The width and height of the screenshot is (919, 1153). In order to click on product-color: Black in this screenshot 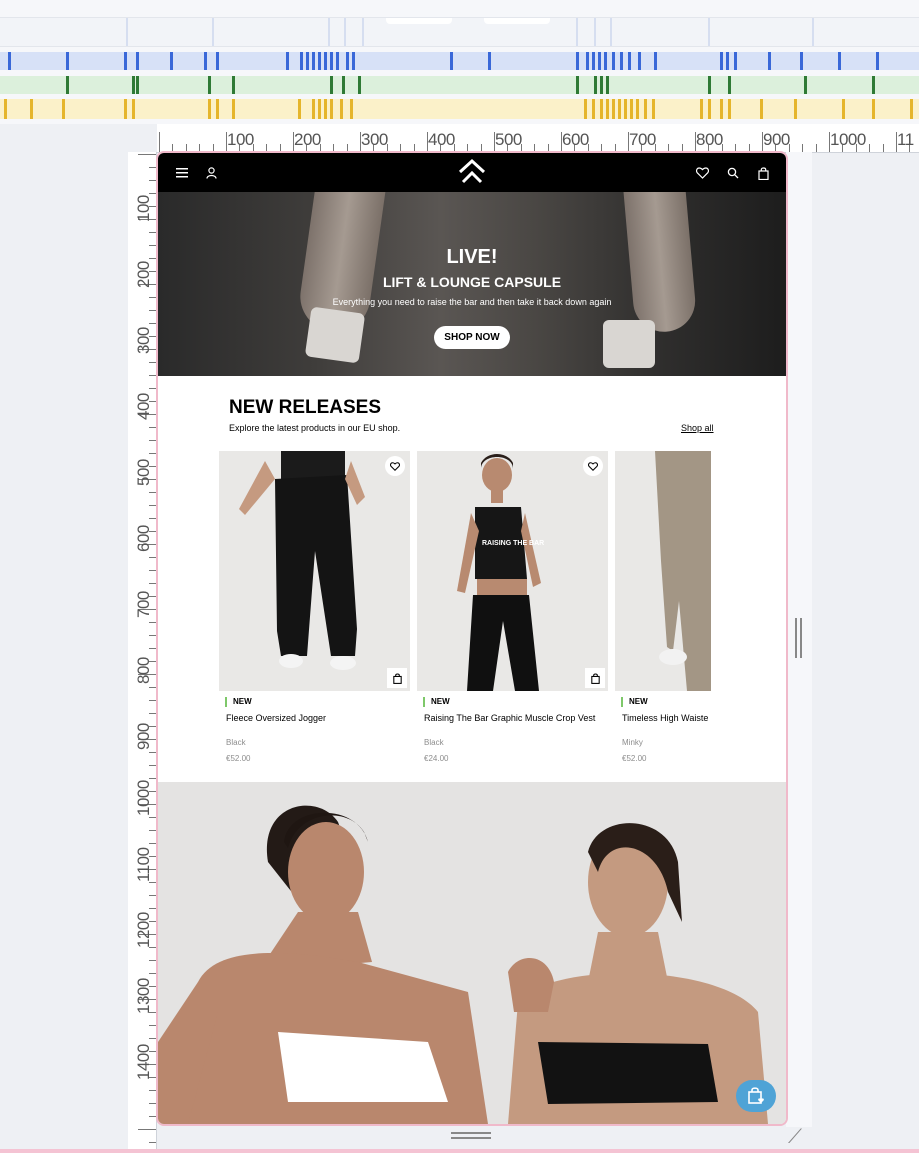, I will do `click(236, 742)`.